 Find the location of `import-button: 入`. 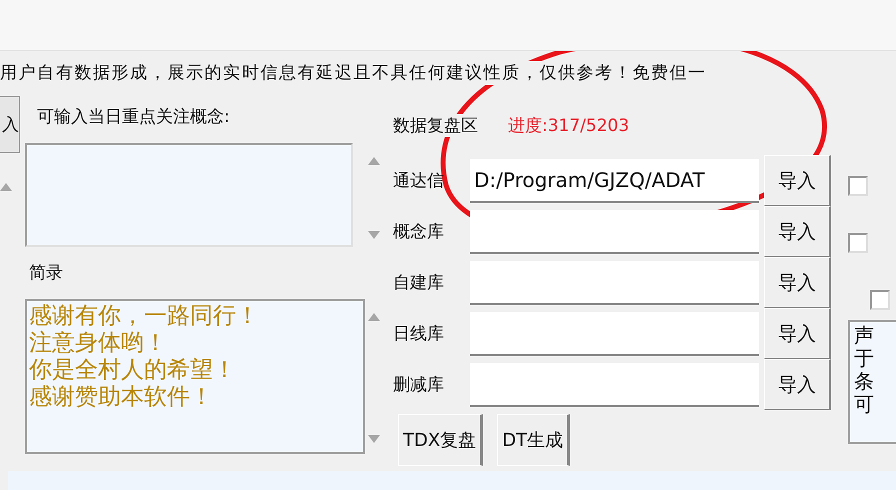

import-button: 入 is located at coordinates (10, 124).